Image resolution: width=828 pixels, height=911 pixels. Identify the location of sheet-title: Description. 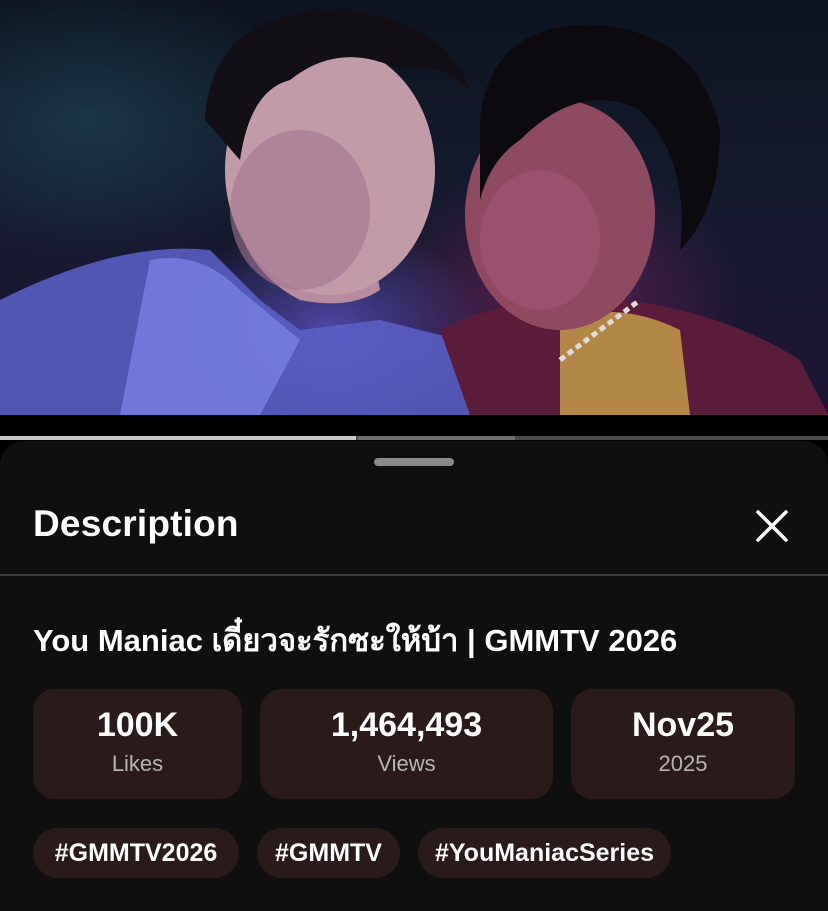
(136, 523).